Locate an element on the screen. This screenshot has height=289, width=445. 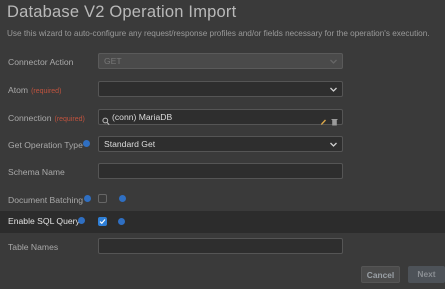
document-batching-checkbox is located at coordinates (102, 198).